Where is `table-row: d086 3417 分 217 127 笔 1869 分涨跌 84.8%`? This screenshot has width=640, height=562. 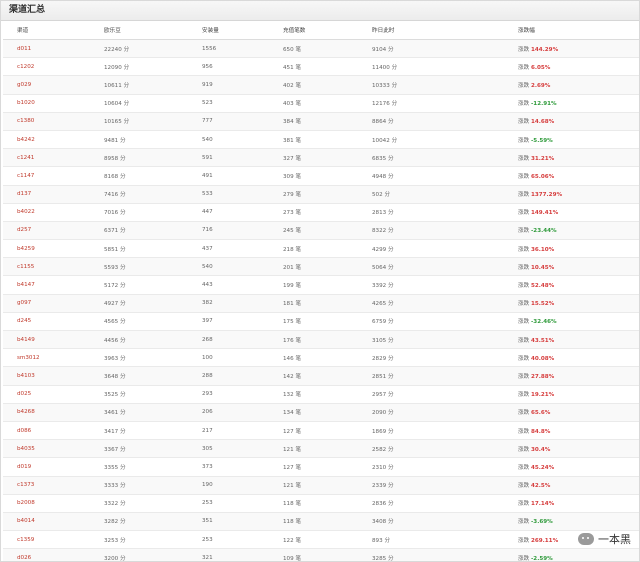
table-row: d086 3417 分 217 127 笔 1869 分涨跌 84.8% is located at coordinates (321, 431).